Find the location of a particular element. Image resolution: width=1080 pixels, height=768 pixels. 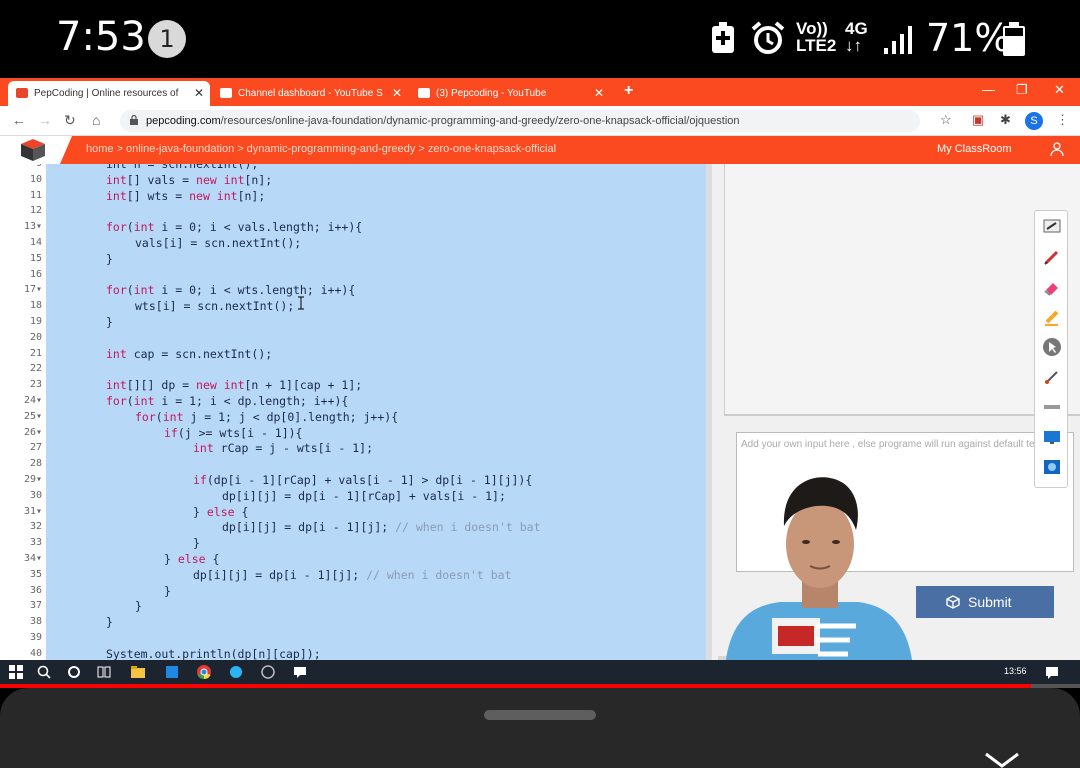

pen-icon is located at coordinates (1052, 257).